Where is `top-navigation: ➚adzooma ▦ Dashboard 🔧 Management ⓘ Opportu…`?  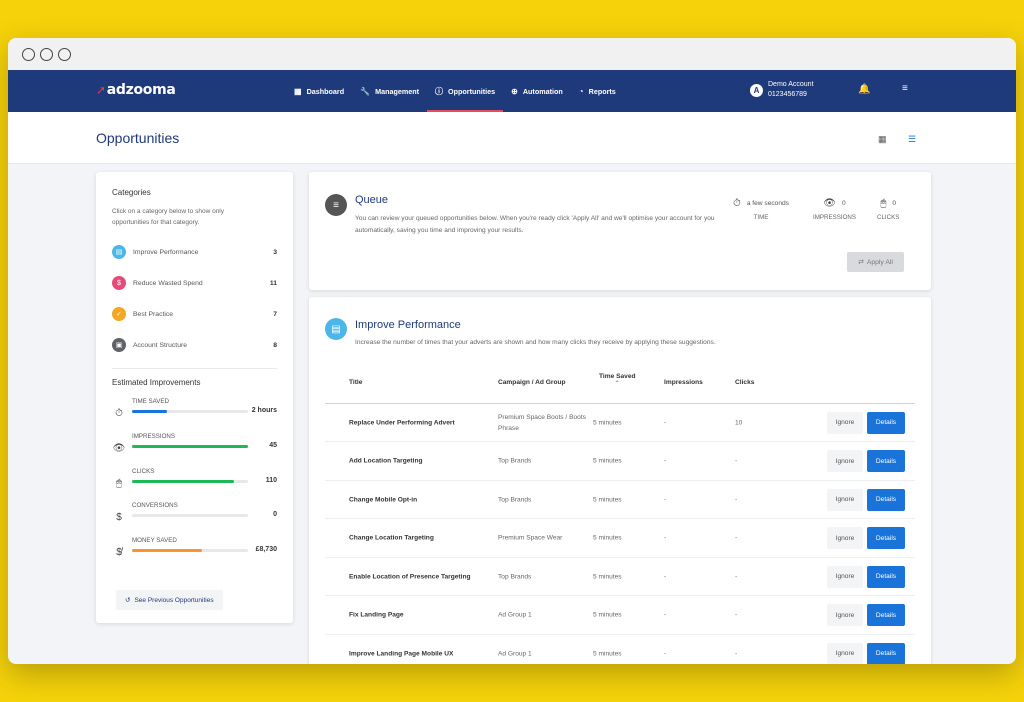
top-navigation: ➚adzooma ▦ Dashboard 🔧 Management ⓘ Opportu… is located at coordinates (512, 91).